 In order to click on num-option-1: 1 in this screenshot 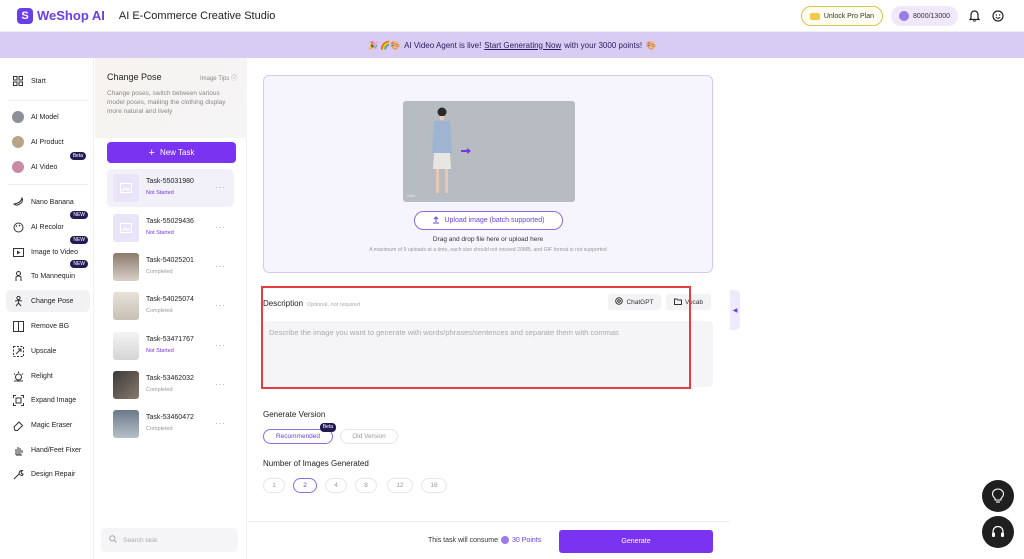, I will do `click(274, 485)`.